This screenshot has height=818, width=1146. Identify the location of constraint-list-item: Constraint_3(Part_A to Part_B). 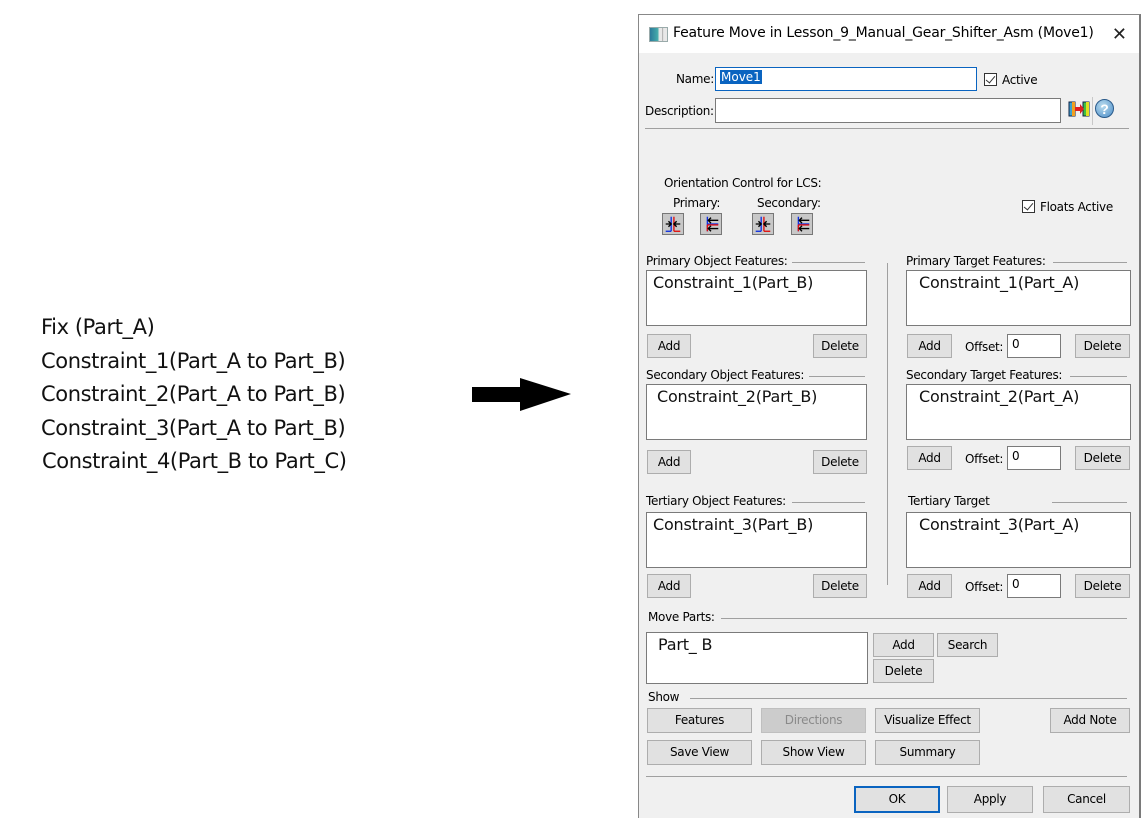
(193, 427).